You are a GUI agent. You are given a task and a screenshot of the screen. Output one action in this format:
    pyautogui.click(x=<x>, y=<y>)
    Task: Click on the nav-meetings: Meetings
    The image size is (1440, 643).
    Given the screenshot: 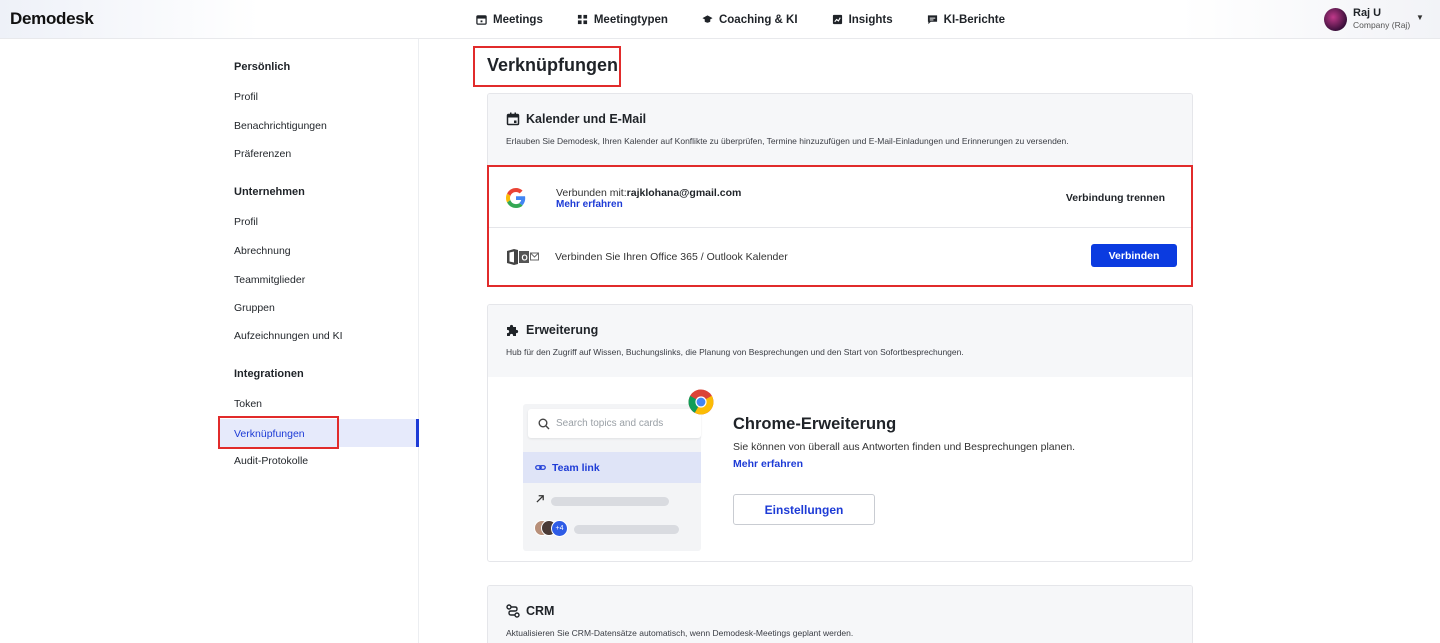 What is the action you would take?
    pyautogui.click(x=509, y=20)
    